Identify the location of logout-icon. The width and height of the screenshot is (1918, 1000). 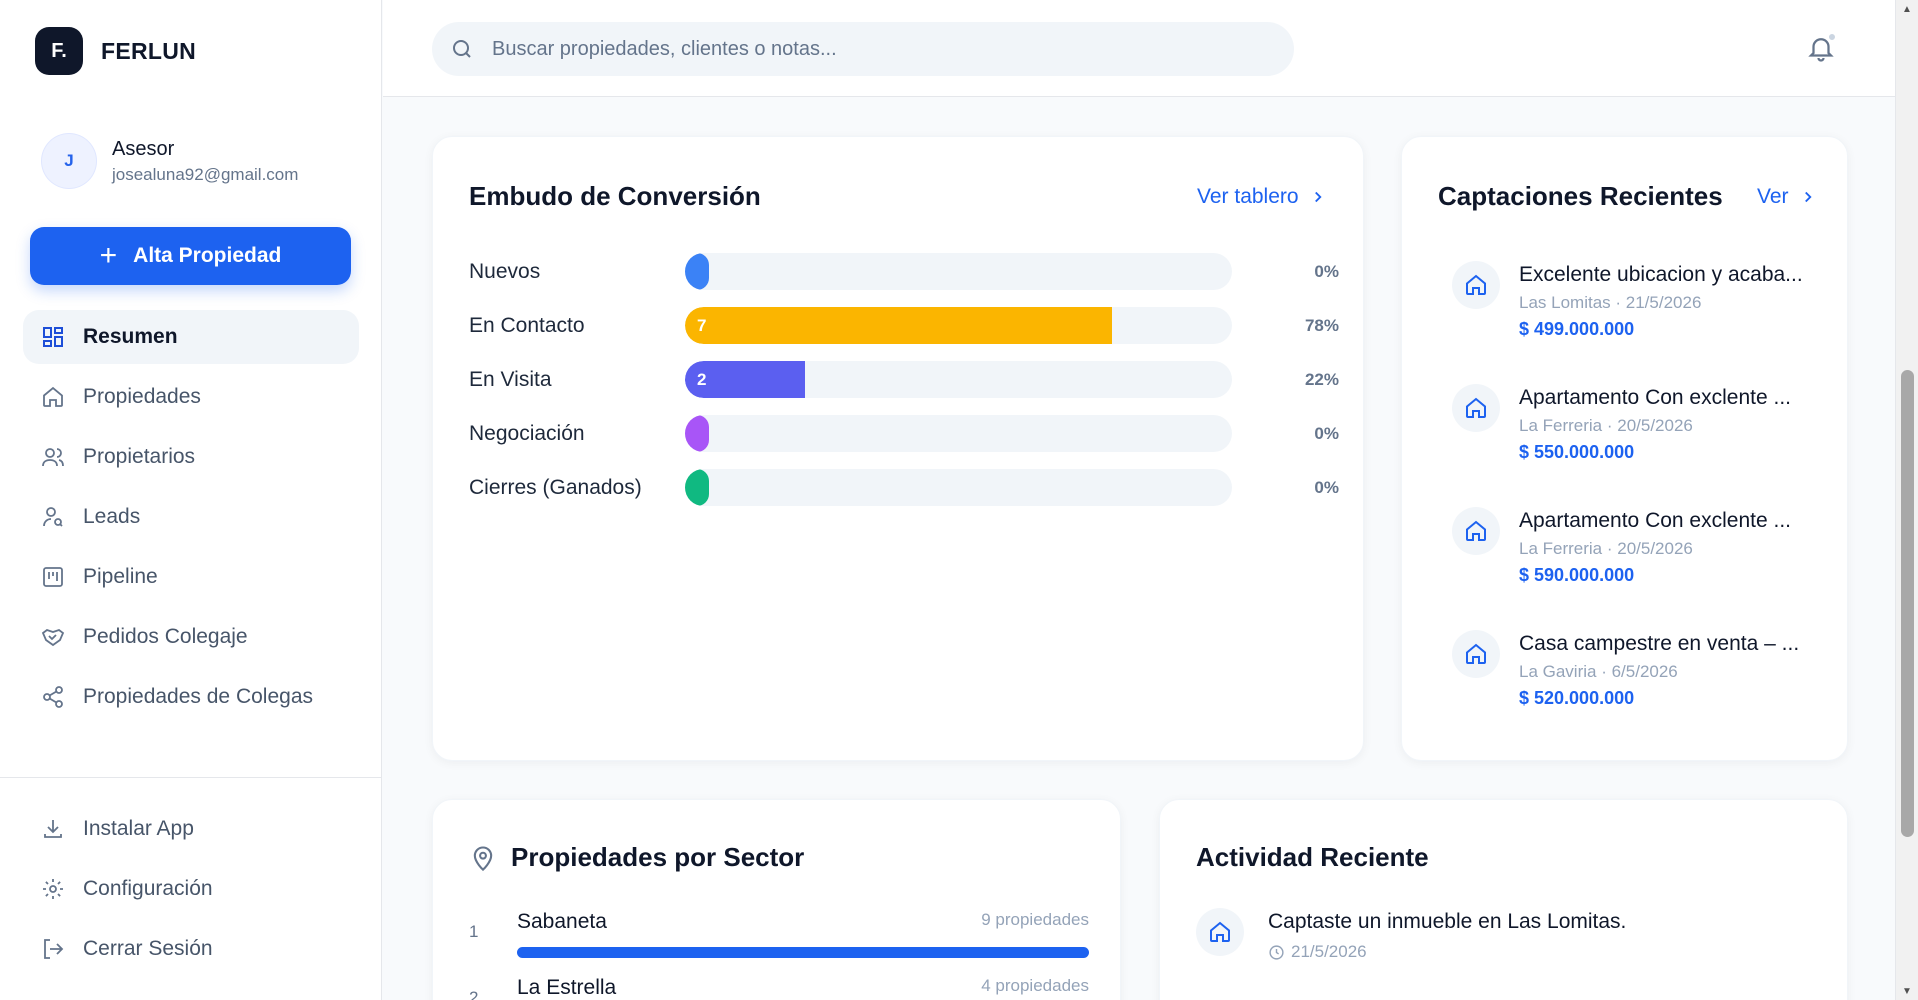
(54, 949).